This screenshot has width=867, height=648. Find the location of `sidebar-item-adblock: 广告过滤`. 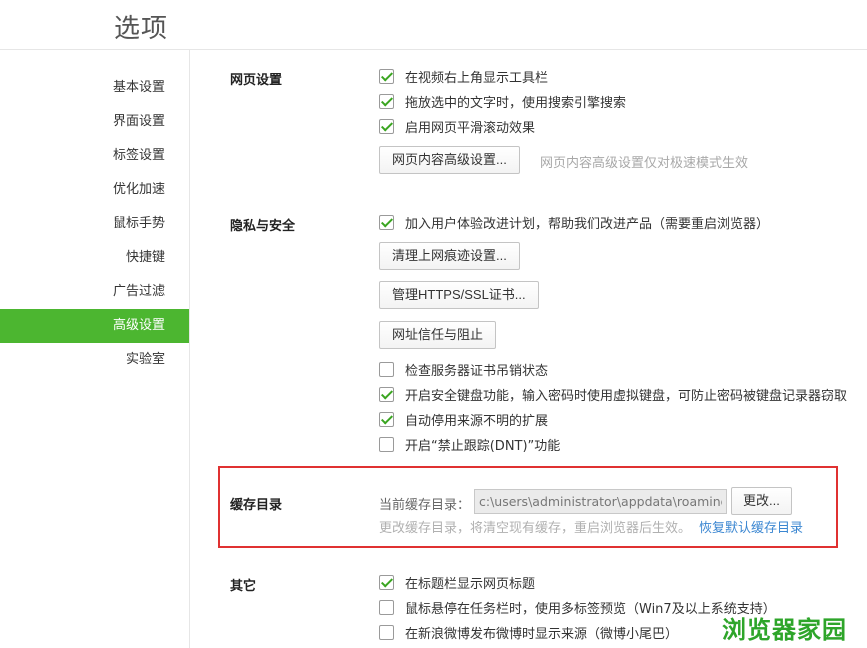

sidebar-item-adblock: 广告过滤 is located at coordinates (94, 292).